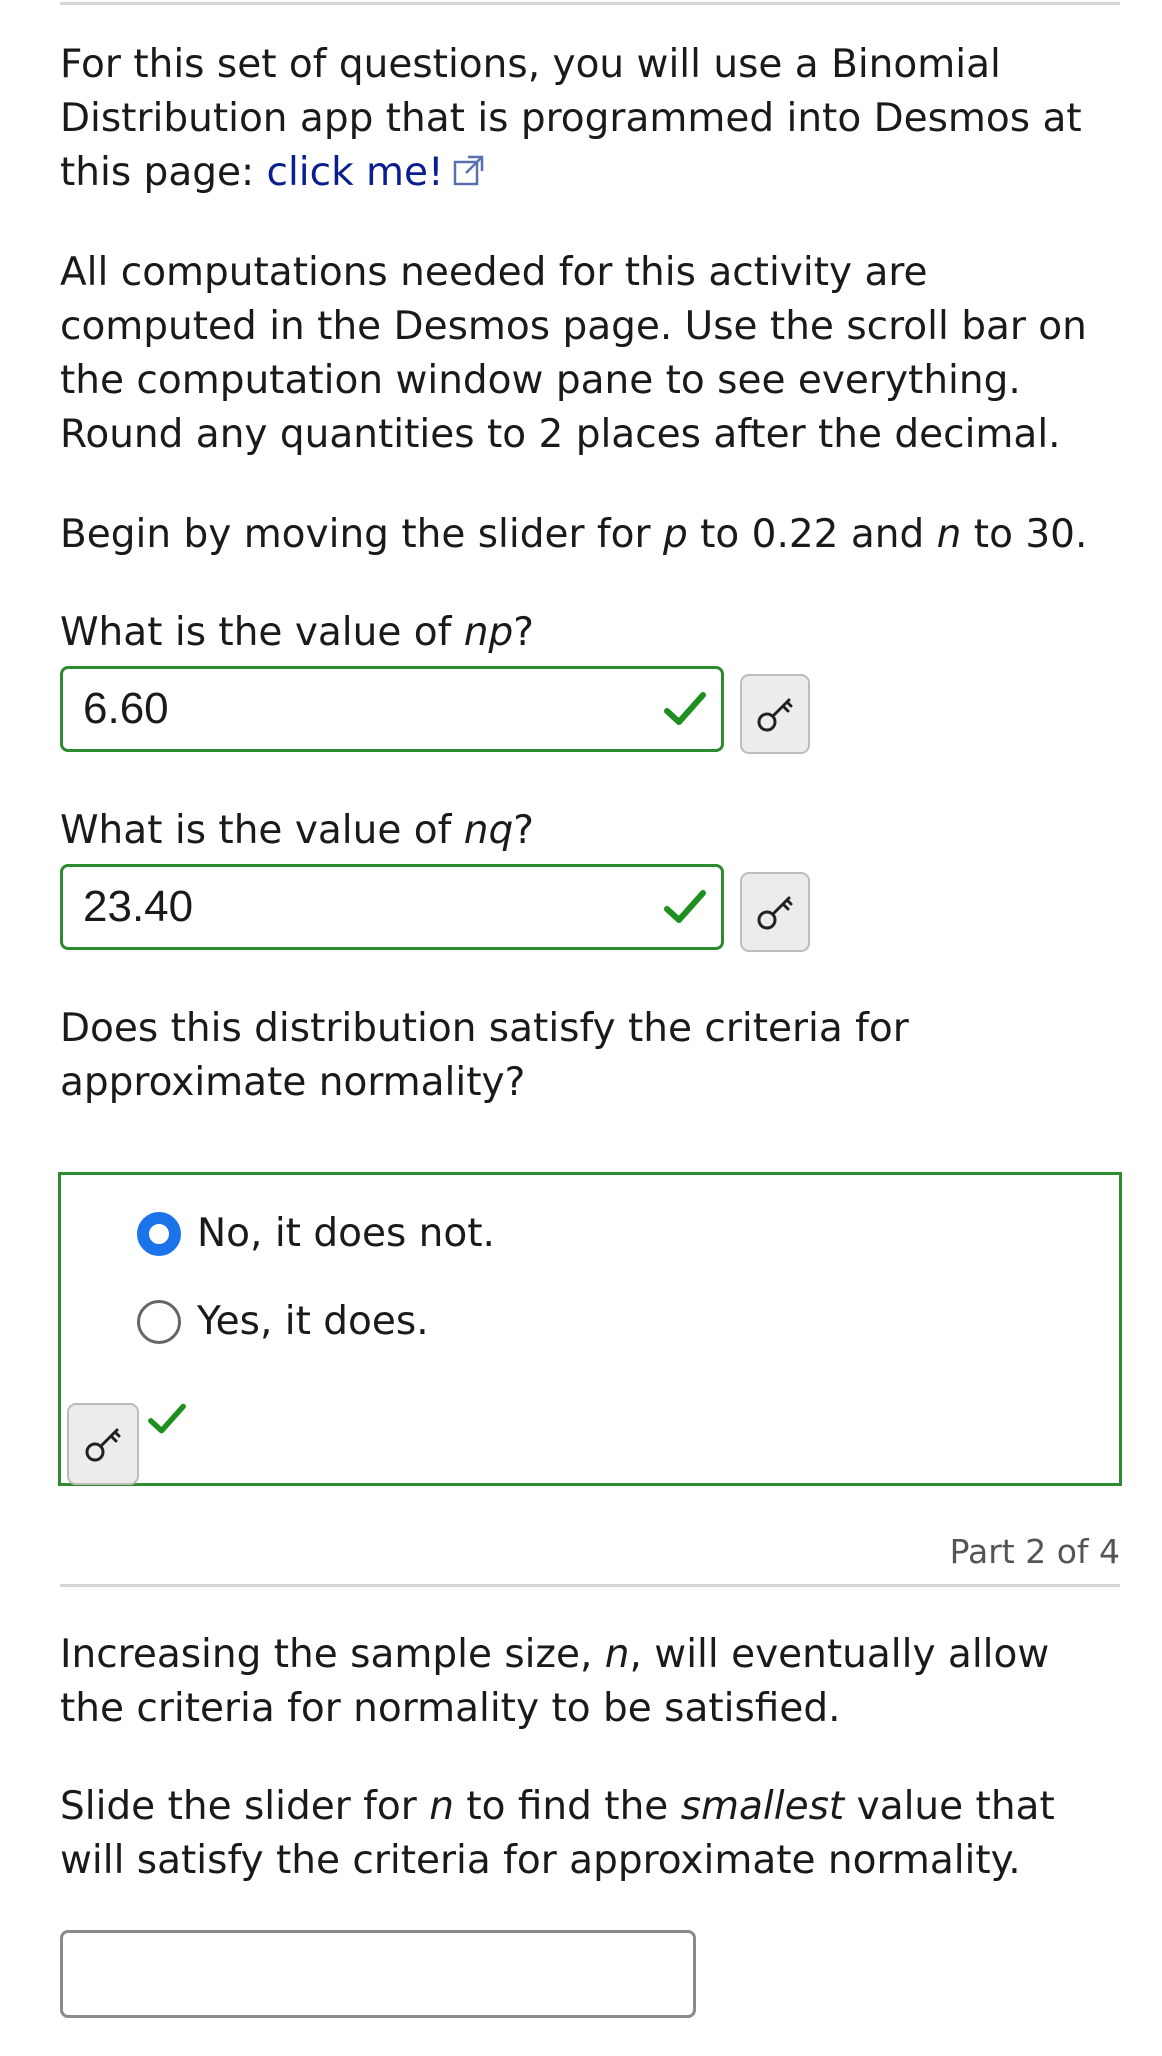 The height and width of the screenshot is (2056, 1162). What do you see at coordinates (1034, 1551) in the screenshot?
I see `part-label: Part 2 of 4` at bounding box center [1034, 1551].